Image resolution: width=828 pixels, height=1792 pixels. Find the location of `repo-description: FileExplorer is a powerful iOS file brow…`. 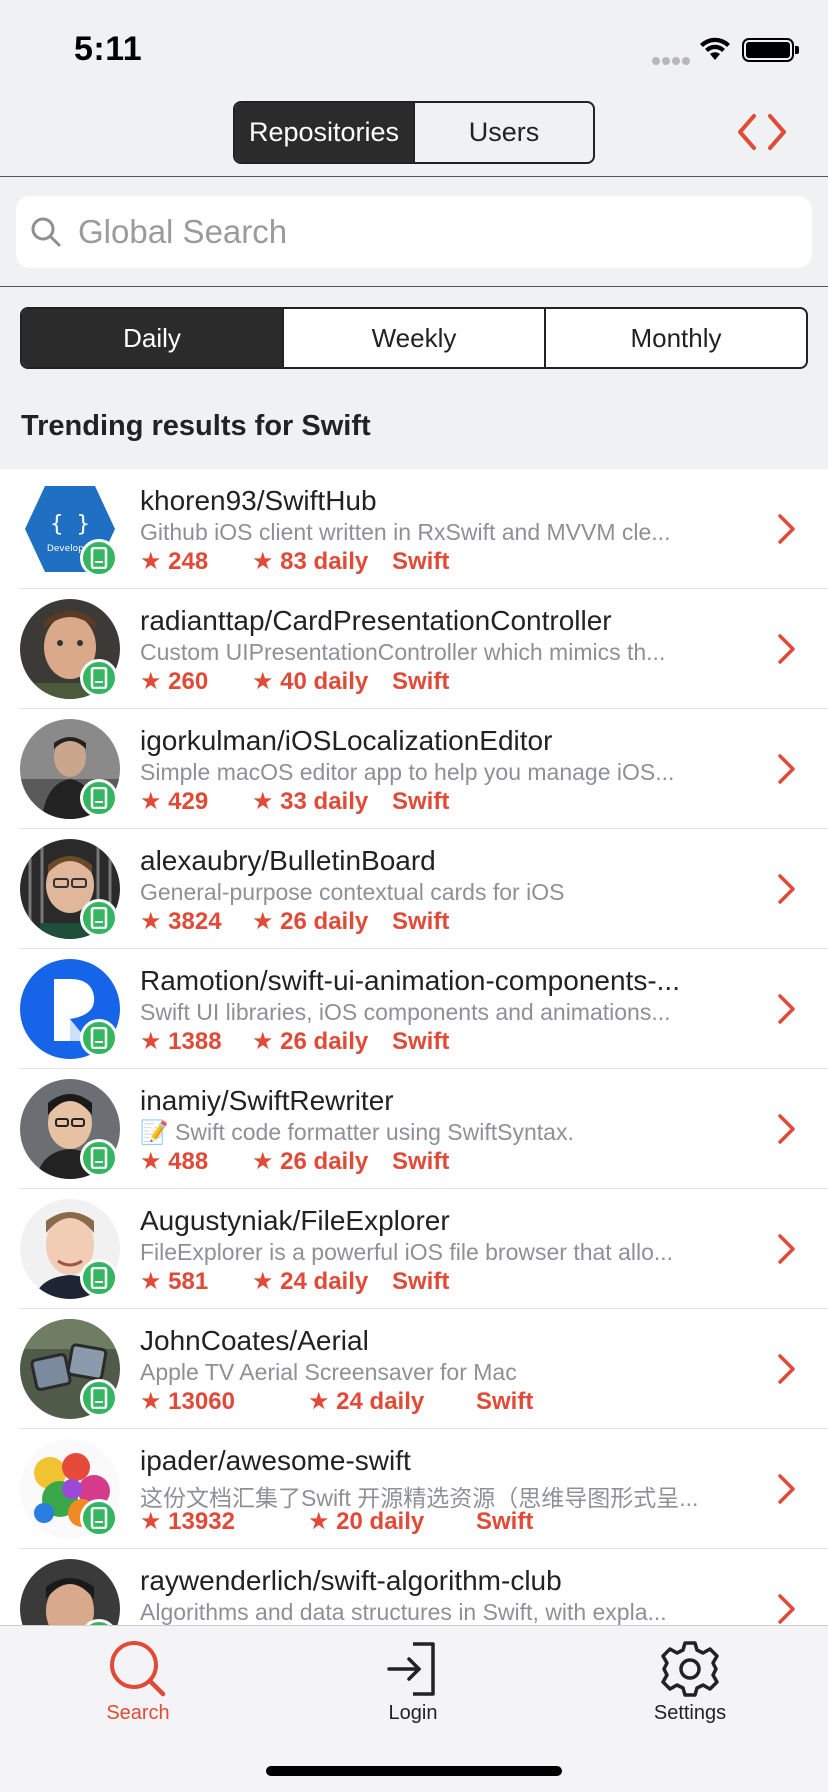

repo-description: FileExplorer is a powerful iOS file brow… is located at coordinates (407, 1252).